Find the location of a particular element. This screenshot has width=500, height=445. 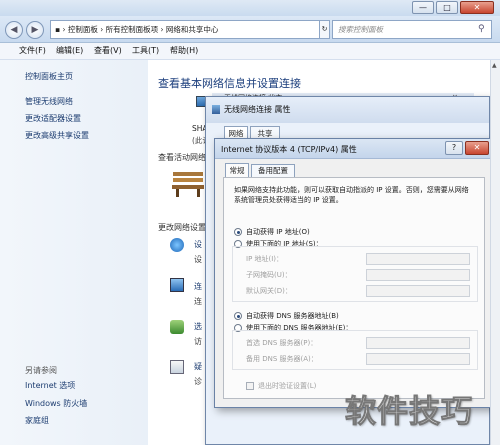

address-bar: ▪ › 控制面板 › 所有控制面板项 › 网络和共享中心 is located at coordinates (185, 29).